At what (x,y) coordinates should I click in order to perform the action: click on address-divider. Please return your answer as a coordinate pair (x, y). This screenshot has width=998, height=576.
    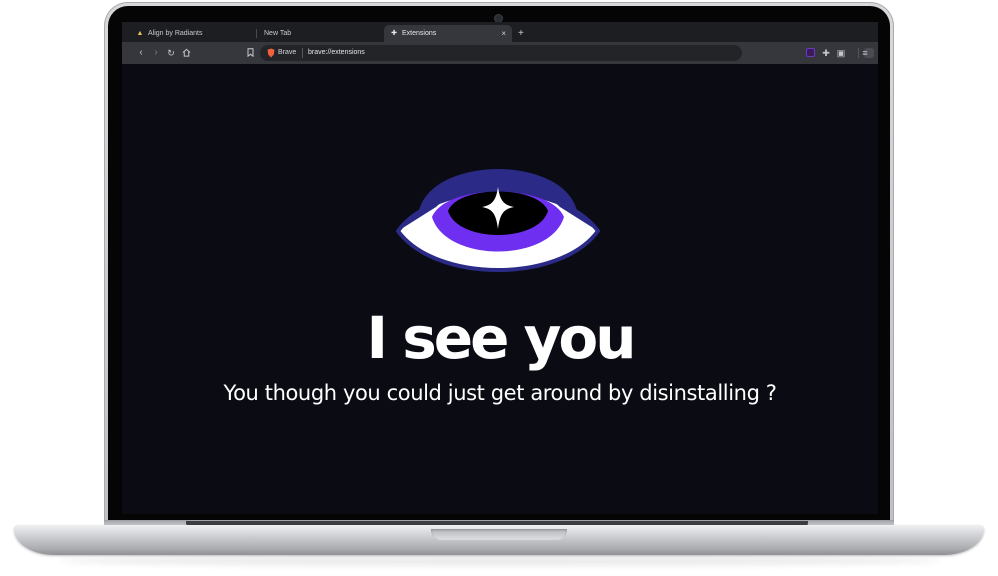
    Looking at the image, I should click on (302, 53).